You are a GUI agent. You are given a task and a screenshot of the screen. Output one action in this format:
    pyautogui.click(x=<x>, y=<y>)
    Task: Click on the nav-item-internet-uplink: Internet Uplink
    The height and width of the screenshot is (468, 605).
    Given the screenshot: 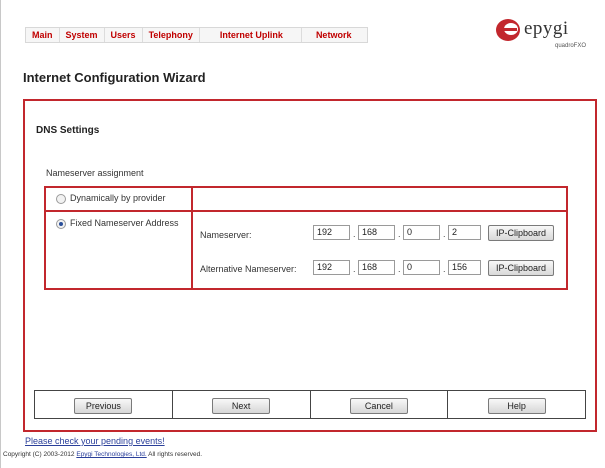 What is the action you would take?
    pyautogui.click(x=251, y=35)
    